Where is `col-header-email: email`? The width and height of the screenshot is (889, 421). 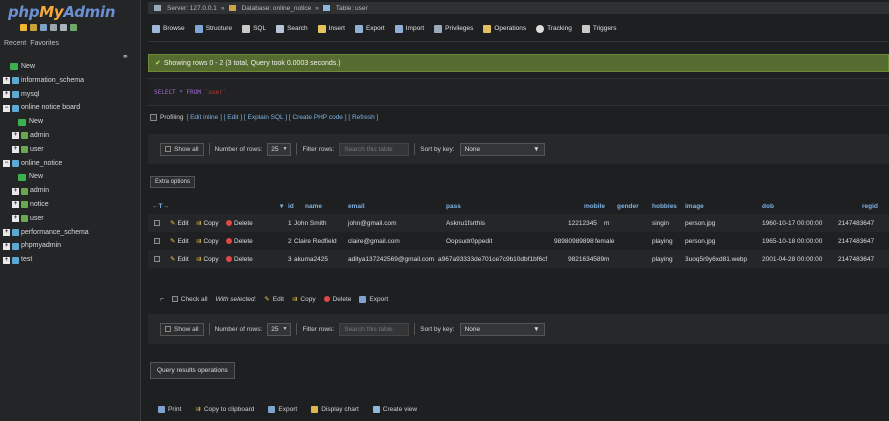
col-header-email: email is located at coordinates (356, 206).